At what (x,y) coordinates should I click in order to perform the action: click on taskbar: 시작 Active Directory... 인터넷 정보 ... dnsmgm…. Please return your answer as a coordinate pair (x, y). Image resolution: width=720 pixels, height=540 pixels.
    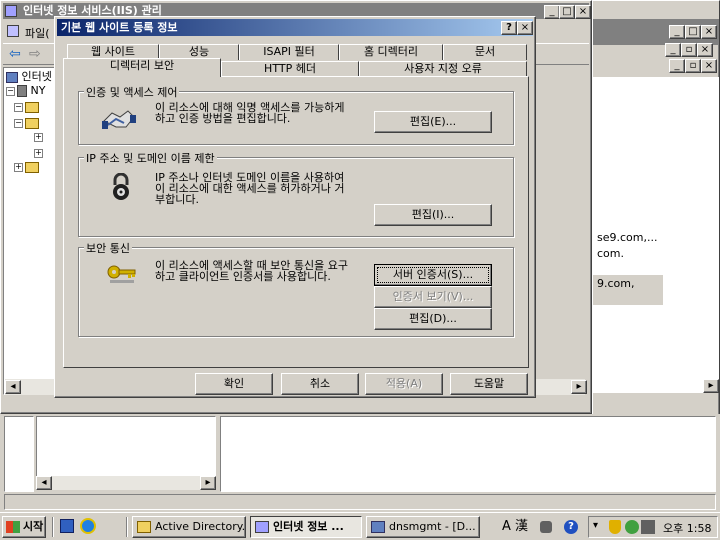
    Looking at the image, I should click on (360, 526).